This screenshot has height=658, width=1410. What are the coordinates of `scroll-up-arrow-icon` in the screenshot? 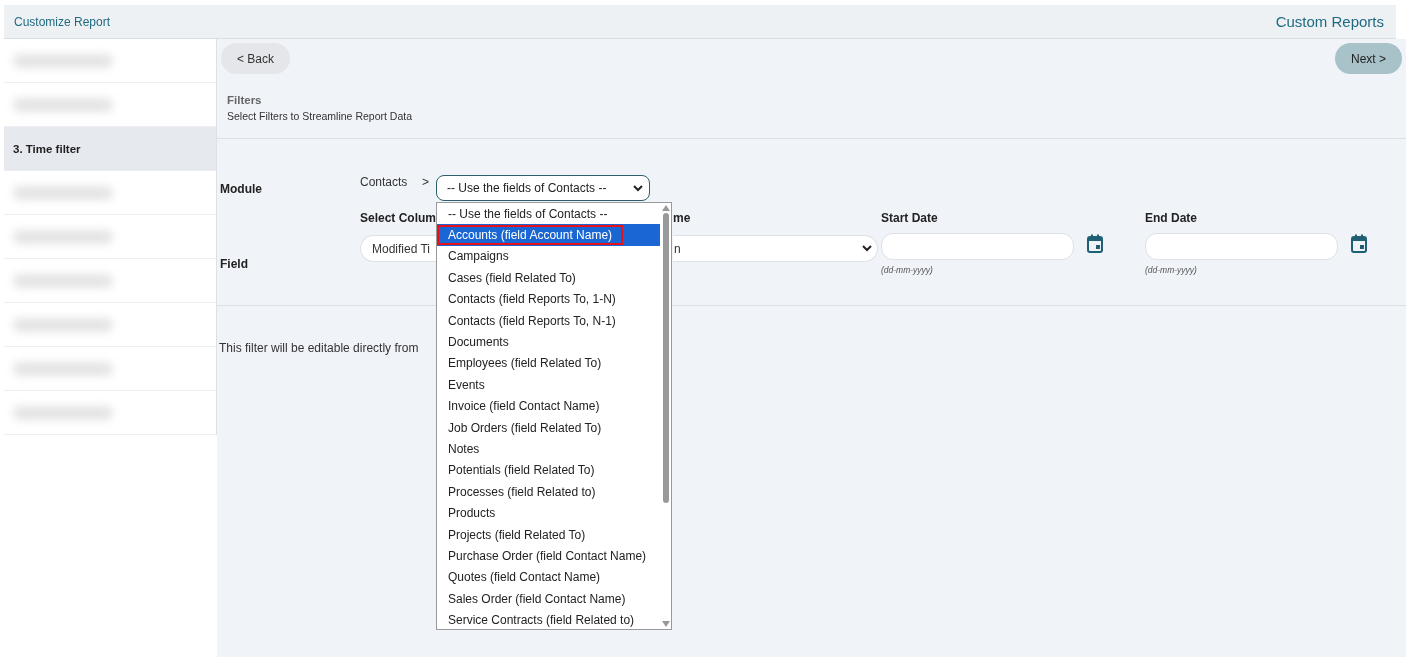 It's located at (665, 208).